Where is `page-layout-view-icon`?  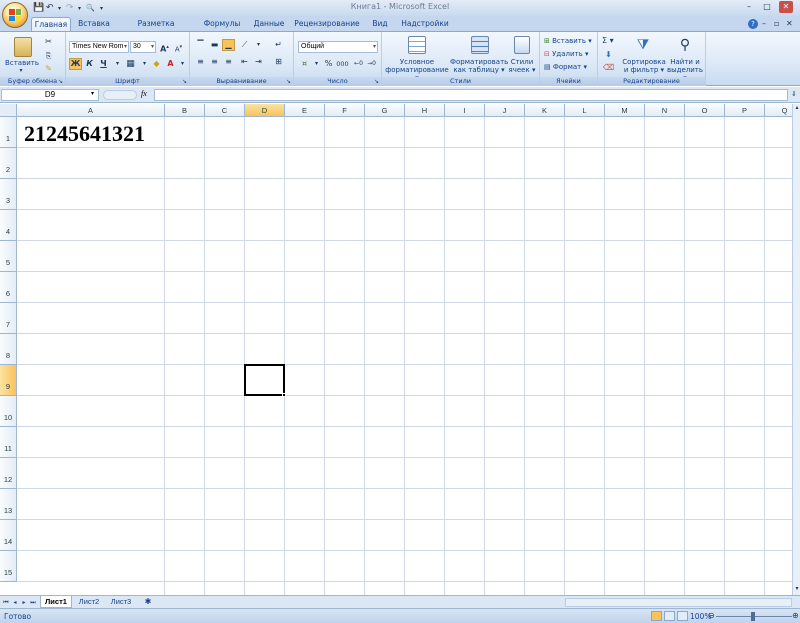
page-layout-view-icon is located at coordinates (669, 616).